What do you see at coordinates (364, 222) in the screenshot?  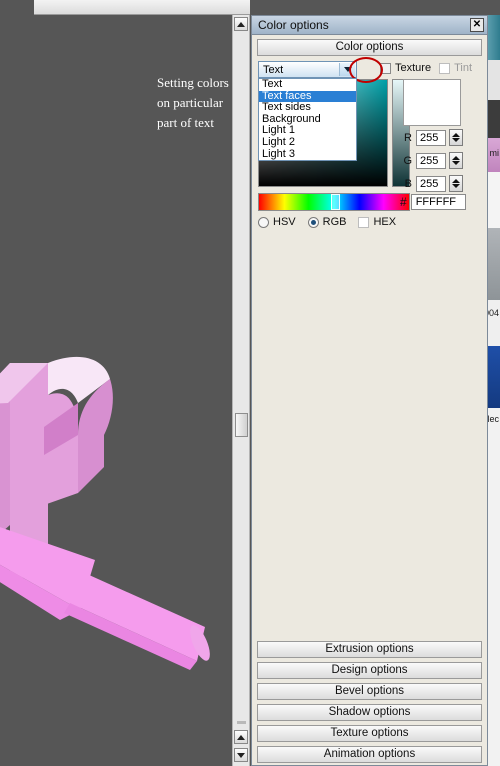 I see `checkbox-hex-icon` at bounding box center [364, 222].